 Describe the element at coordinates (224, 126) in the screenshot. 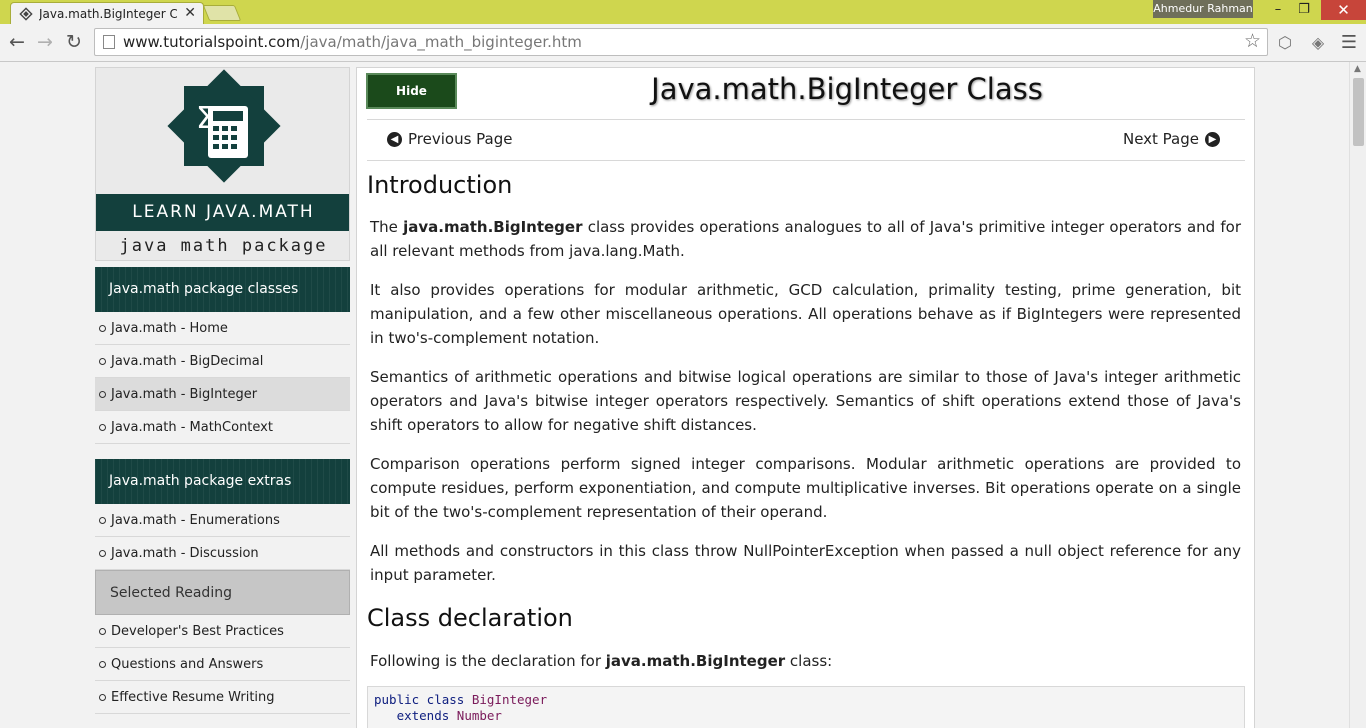

I see `calculator-logo-icon: Σ` at that location.